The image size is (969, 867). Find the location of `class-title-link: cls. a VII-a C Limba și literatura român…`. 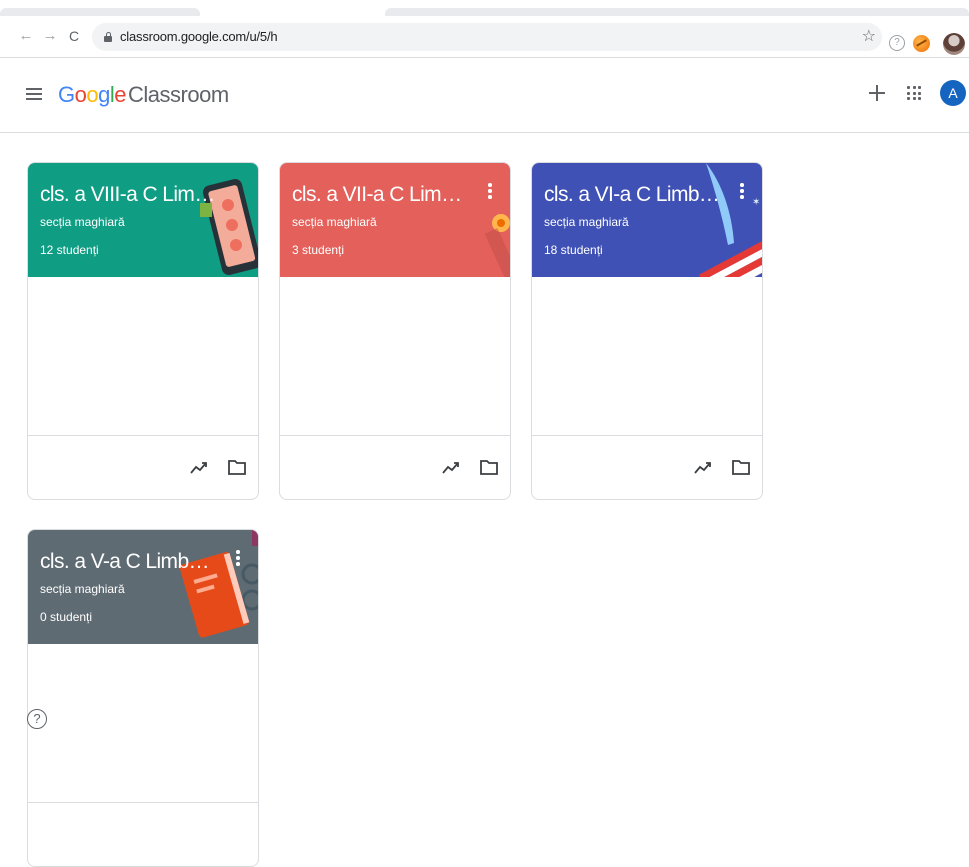

class-title-link: cls. a VII-a C Limba și literatura român… is located at coordinates (381, 195).